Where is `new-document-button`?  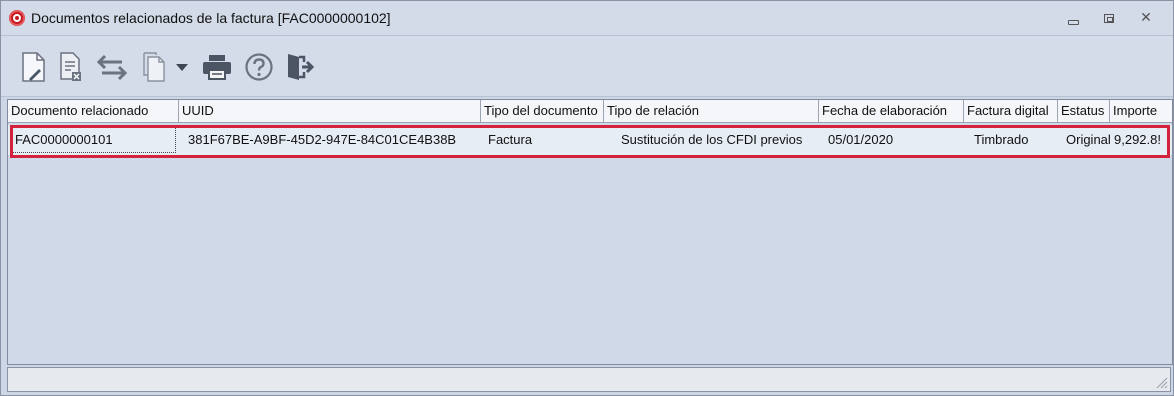
new-document-button is located at coordinates (34, 67).